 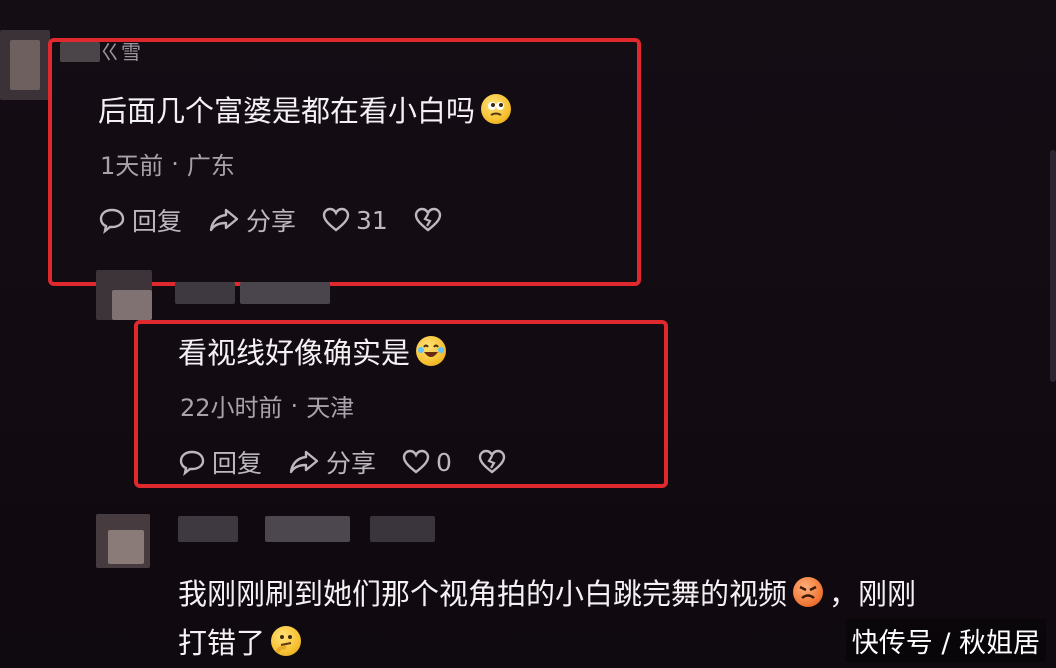 What do you see at coordinates (222, 643) in the screenshot?
I see `comment-3-text-part3: 打错了` at bounding box center [222, 643].